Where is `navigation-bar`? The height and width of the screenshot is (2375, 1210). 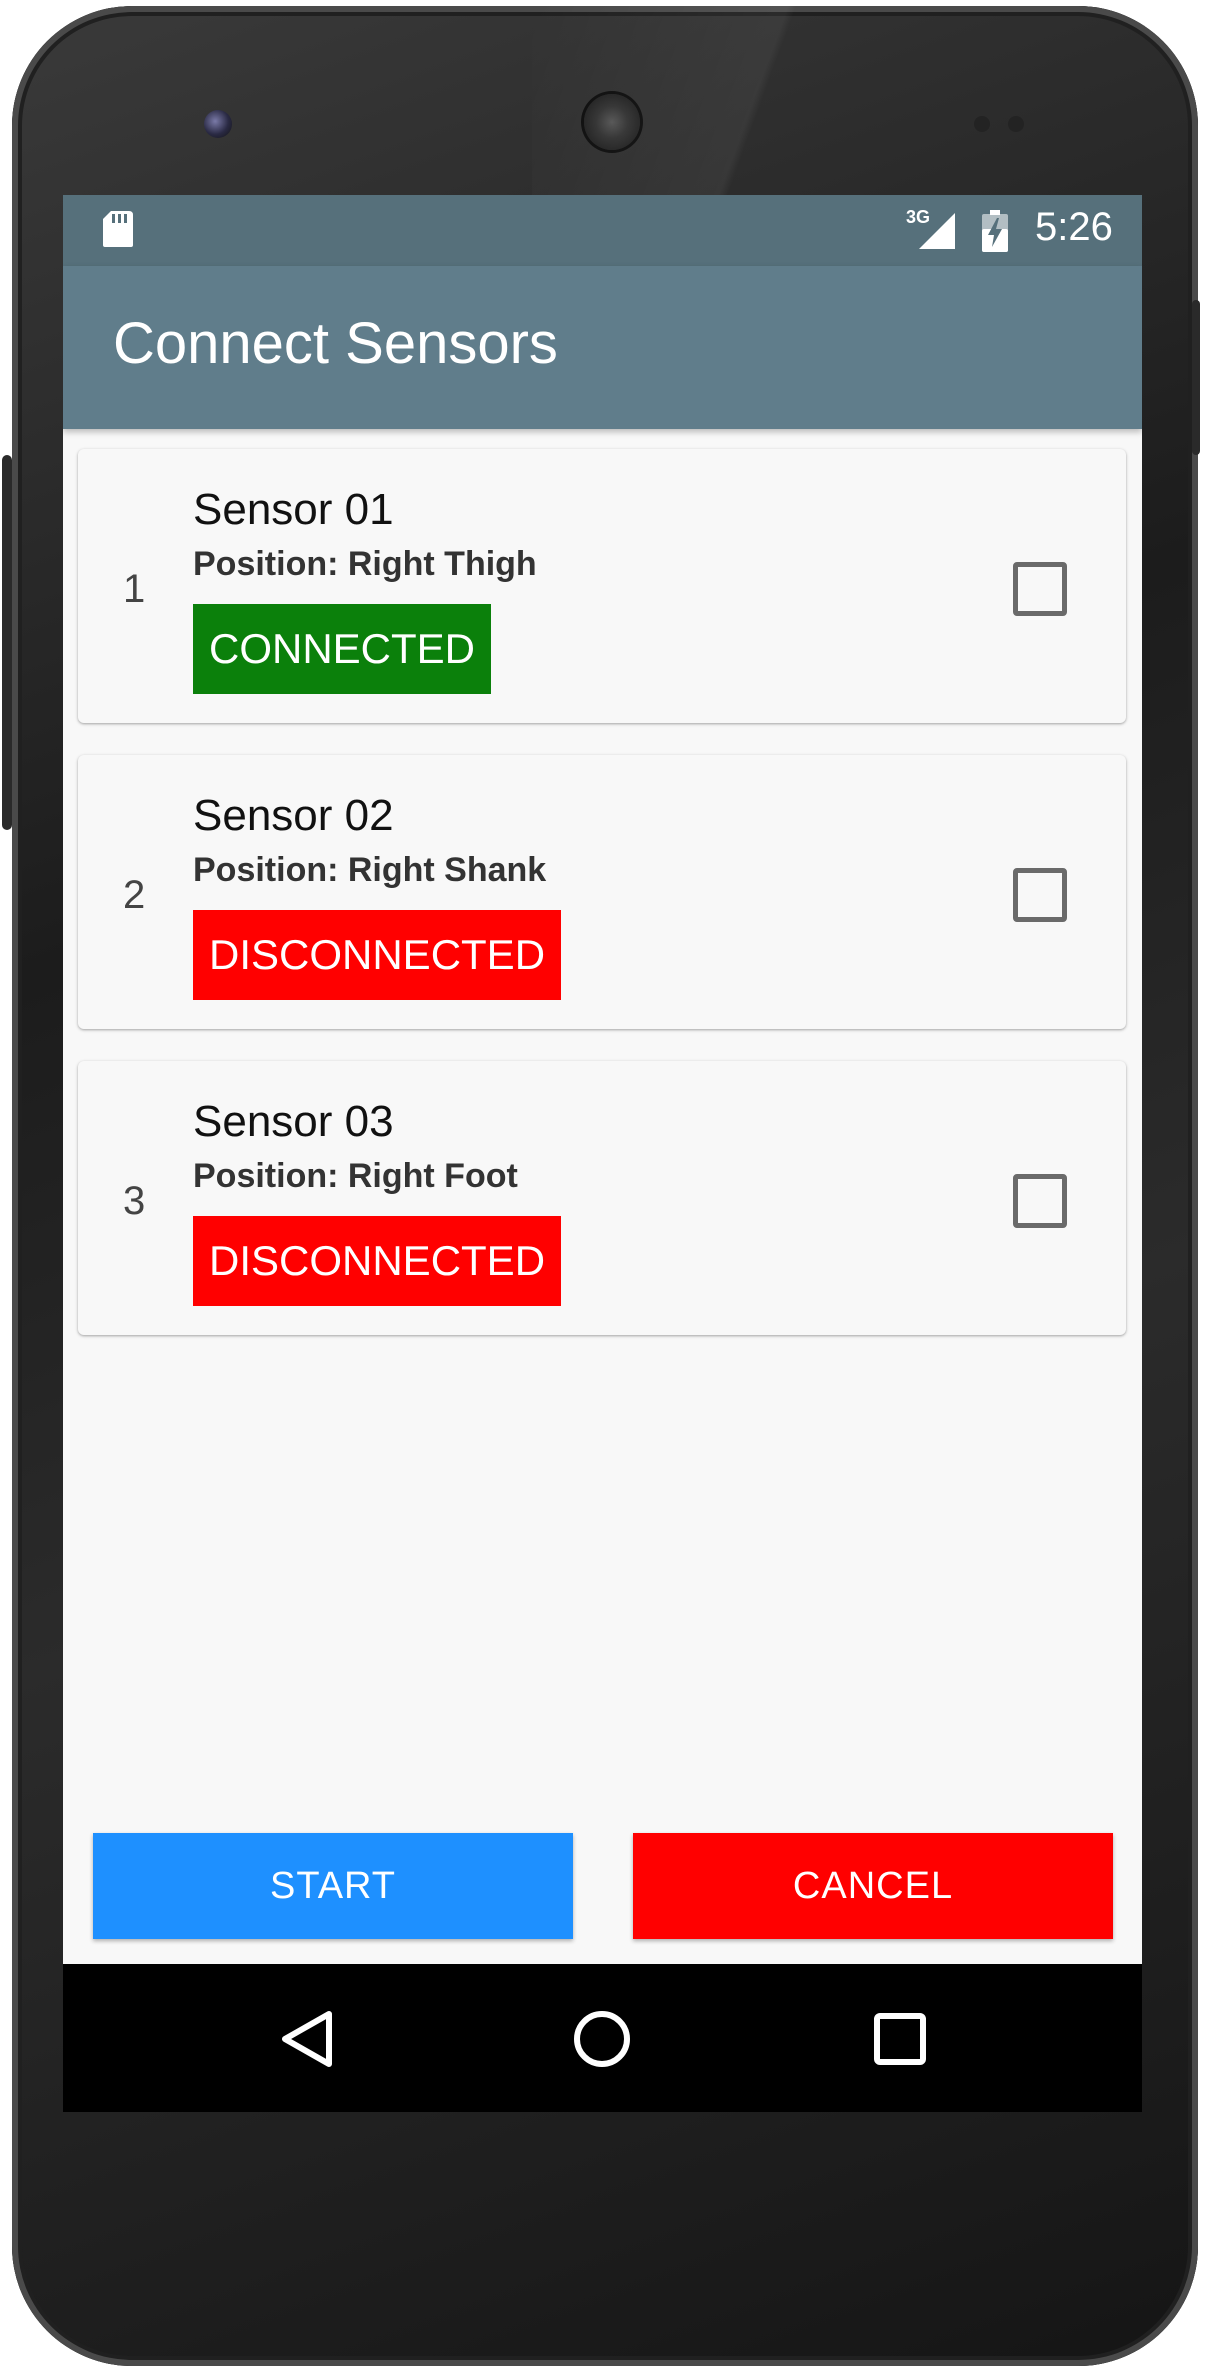 navigation-bar is located at coordinates (602, 2038).